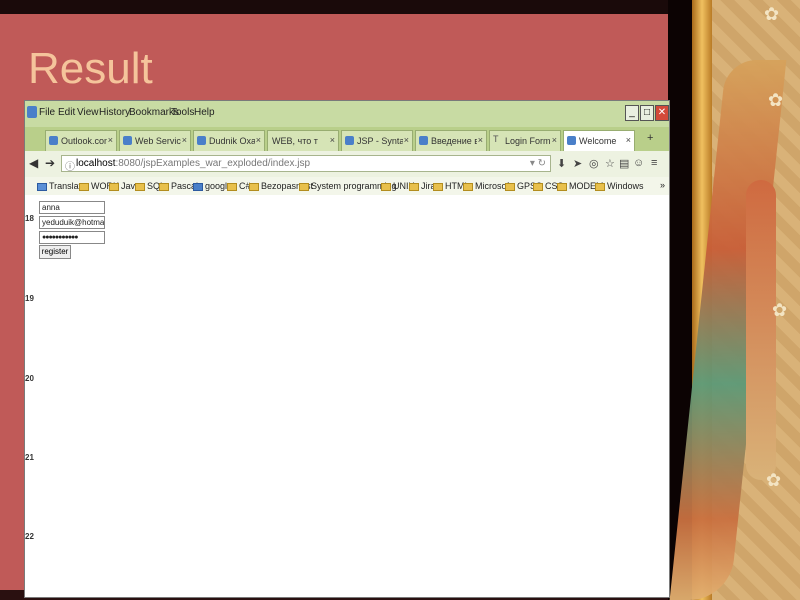  Describe the element at coordinates (662, 113) in the screenshot. I see `close-window-button: ✕` at that location.